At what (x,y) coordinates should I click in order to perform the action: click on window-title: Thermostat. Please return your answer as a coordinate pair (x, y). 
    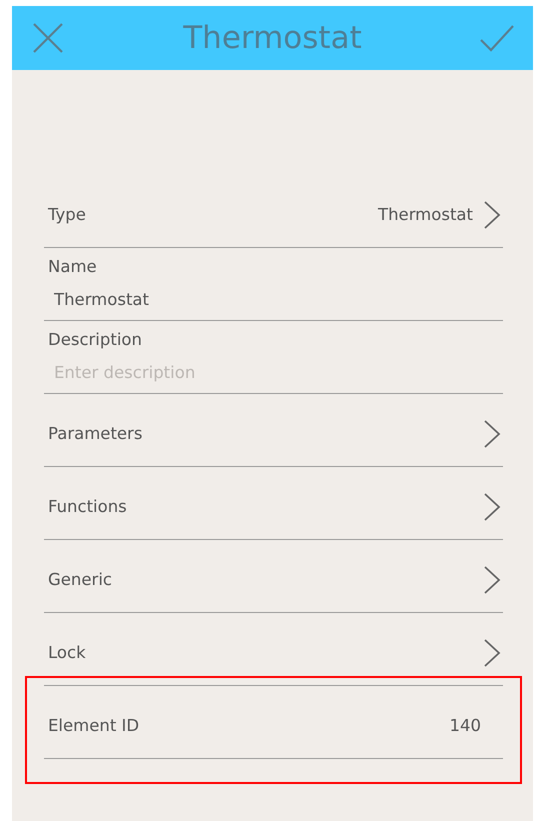
    Looking at the image, I should click on (272, 38).